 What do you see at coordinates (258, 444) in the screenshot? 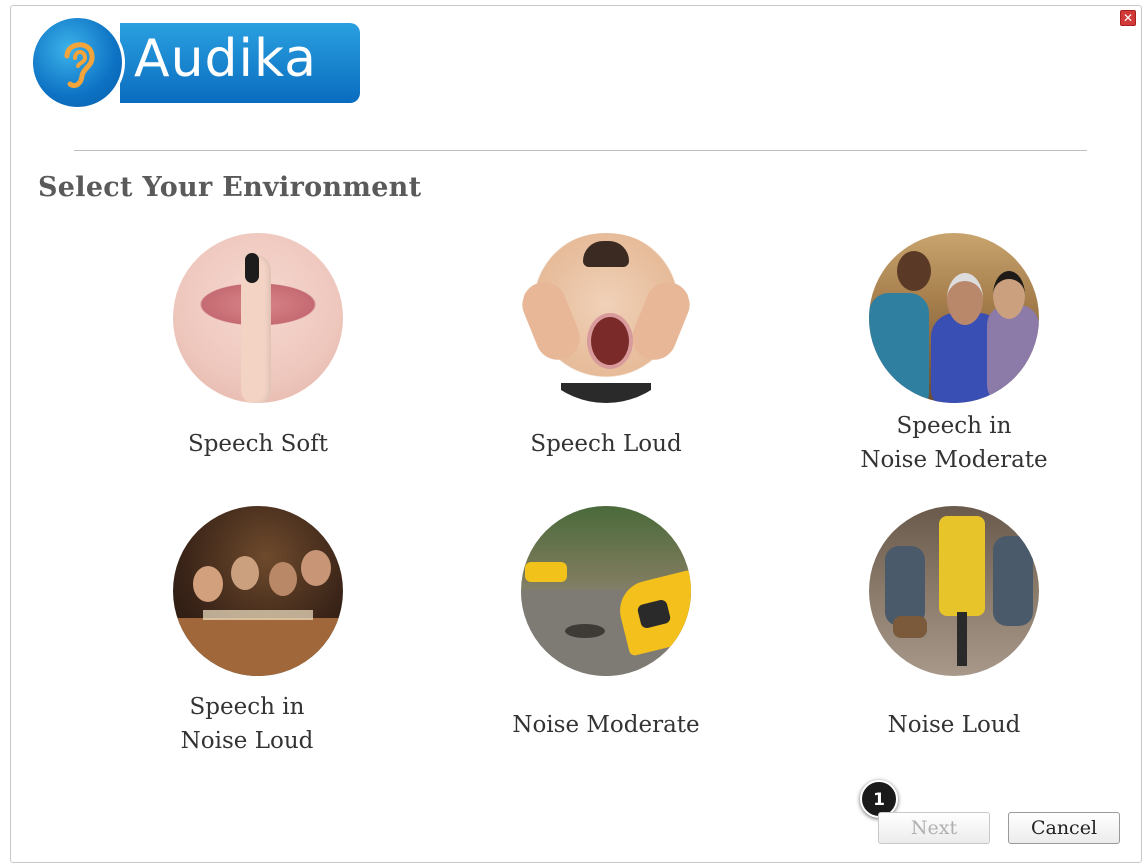
I see `environment-label: Speech Soft` at bounding box center [258, 444].